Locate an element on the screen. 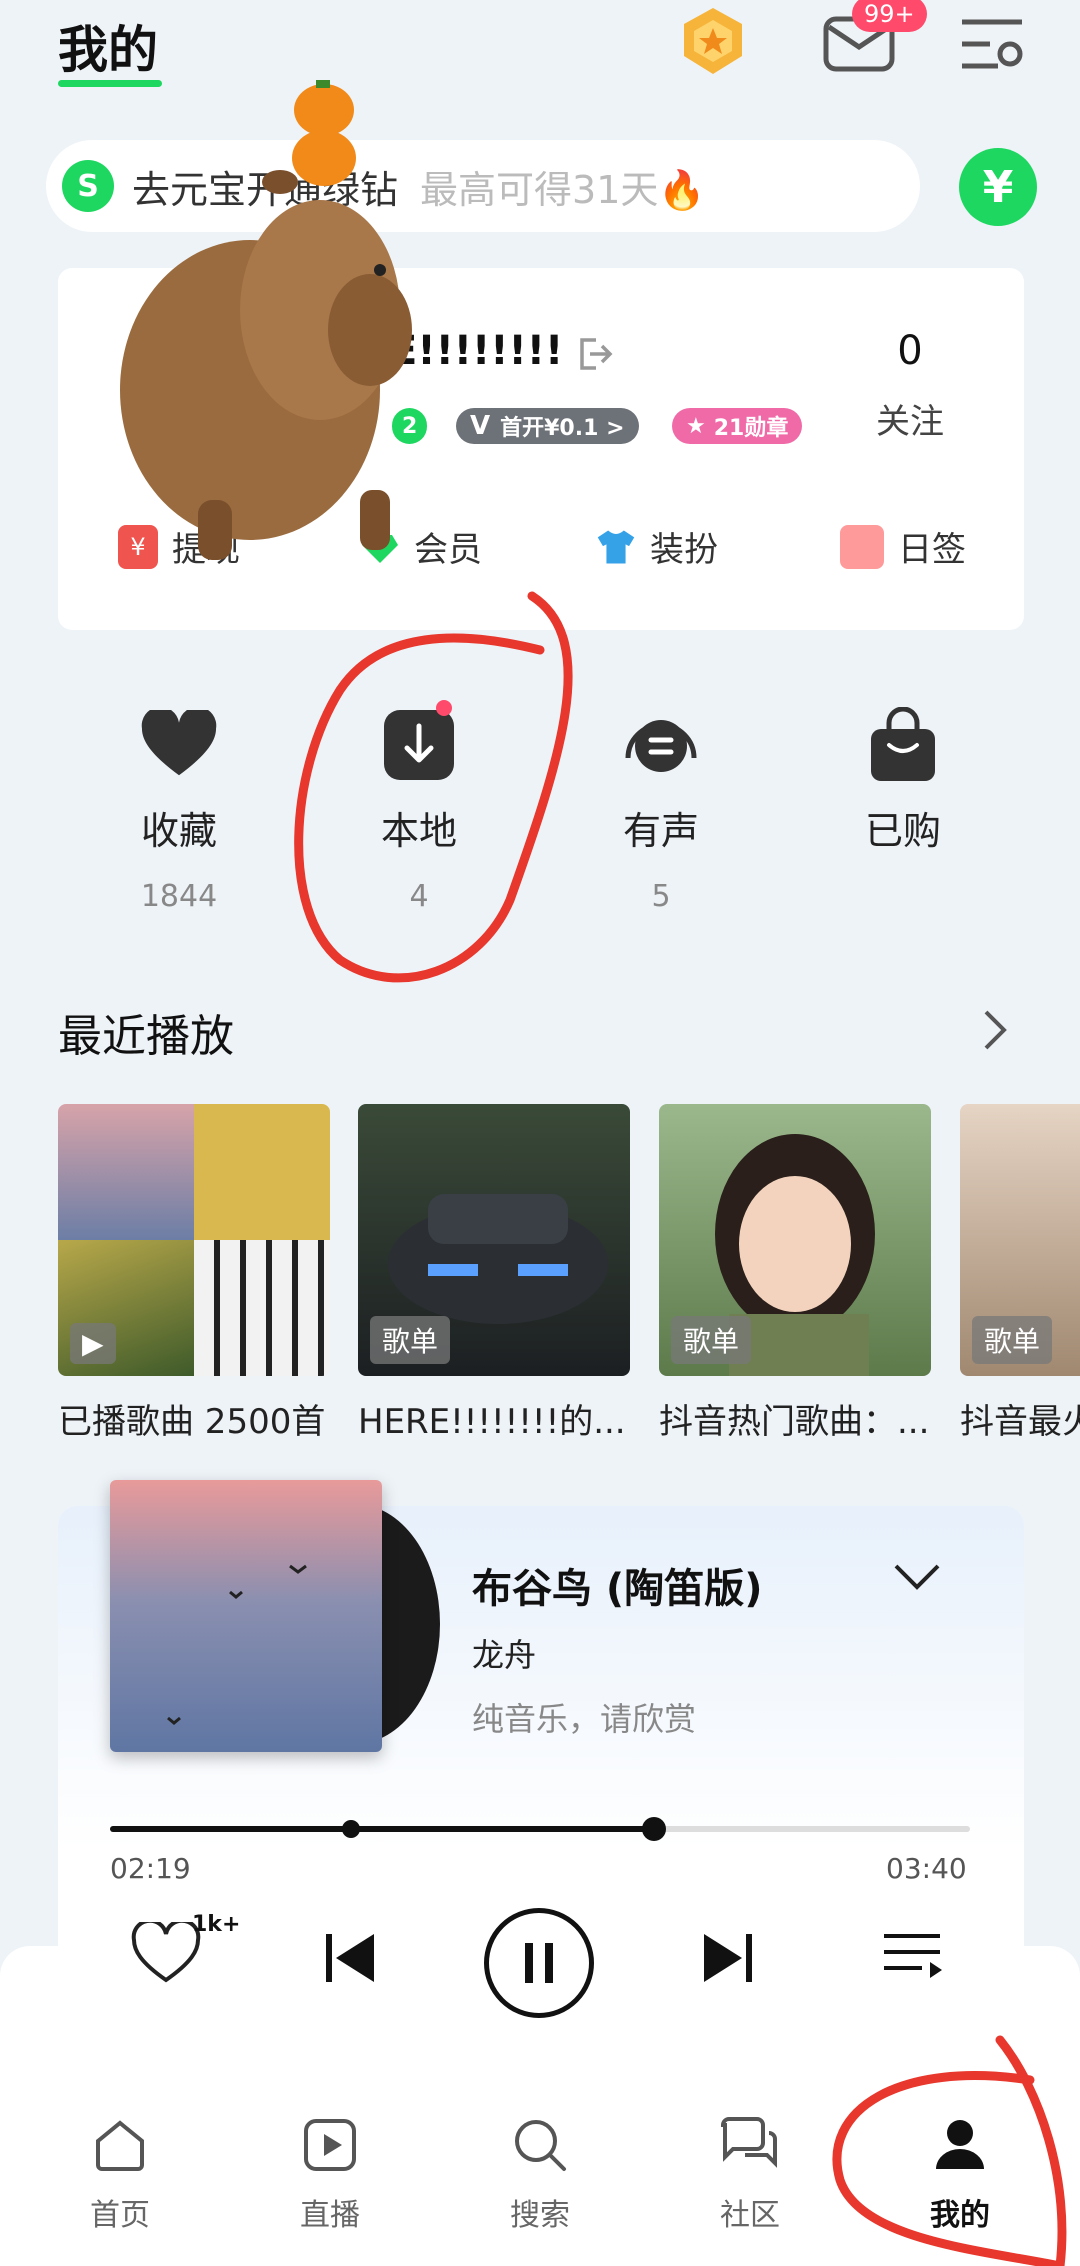 This screenshot has height=2266, width=1080. cover-cartoon is located at coordinates (262, 1172).